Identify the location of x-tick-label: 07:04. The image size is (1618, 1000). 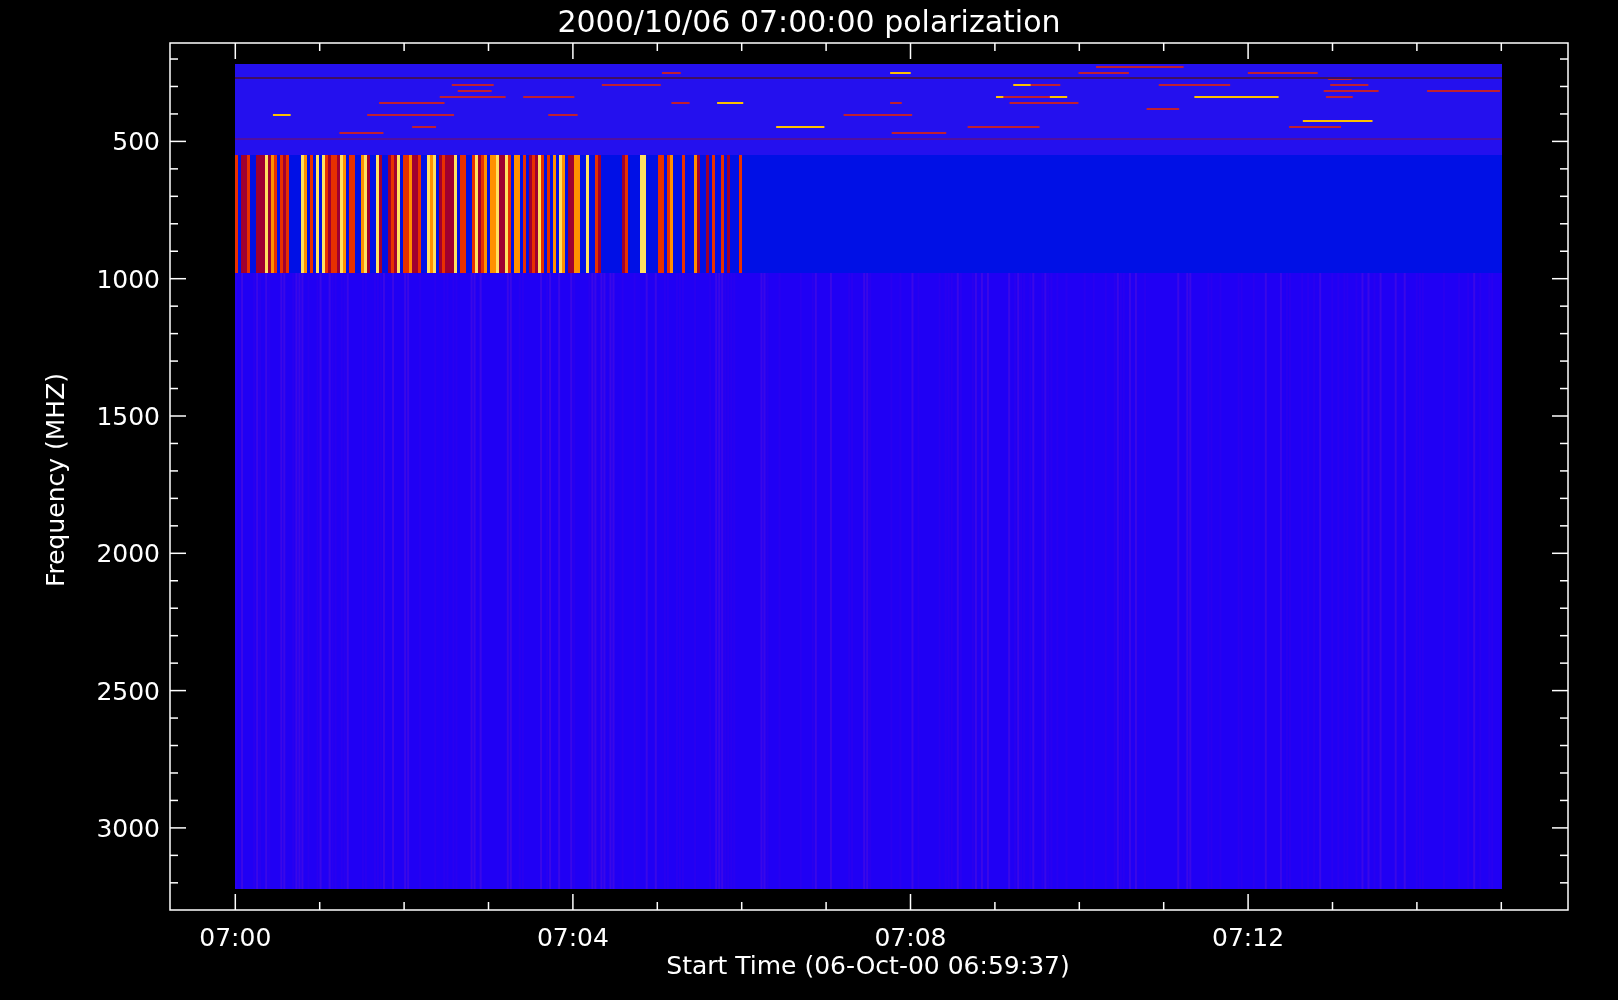
(572, 937).